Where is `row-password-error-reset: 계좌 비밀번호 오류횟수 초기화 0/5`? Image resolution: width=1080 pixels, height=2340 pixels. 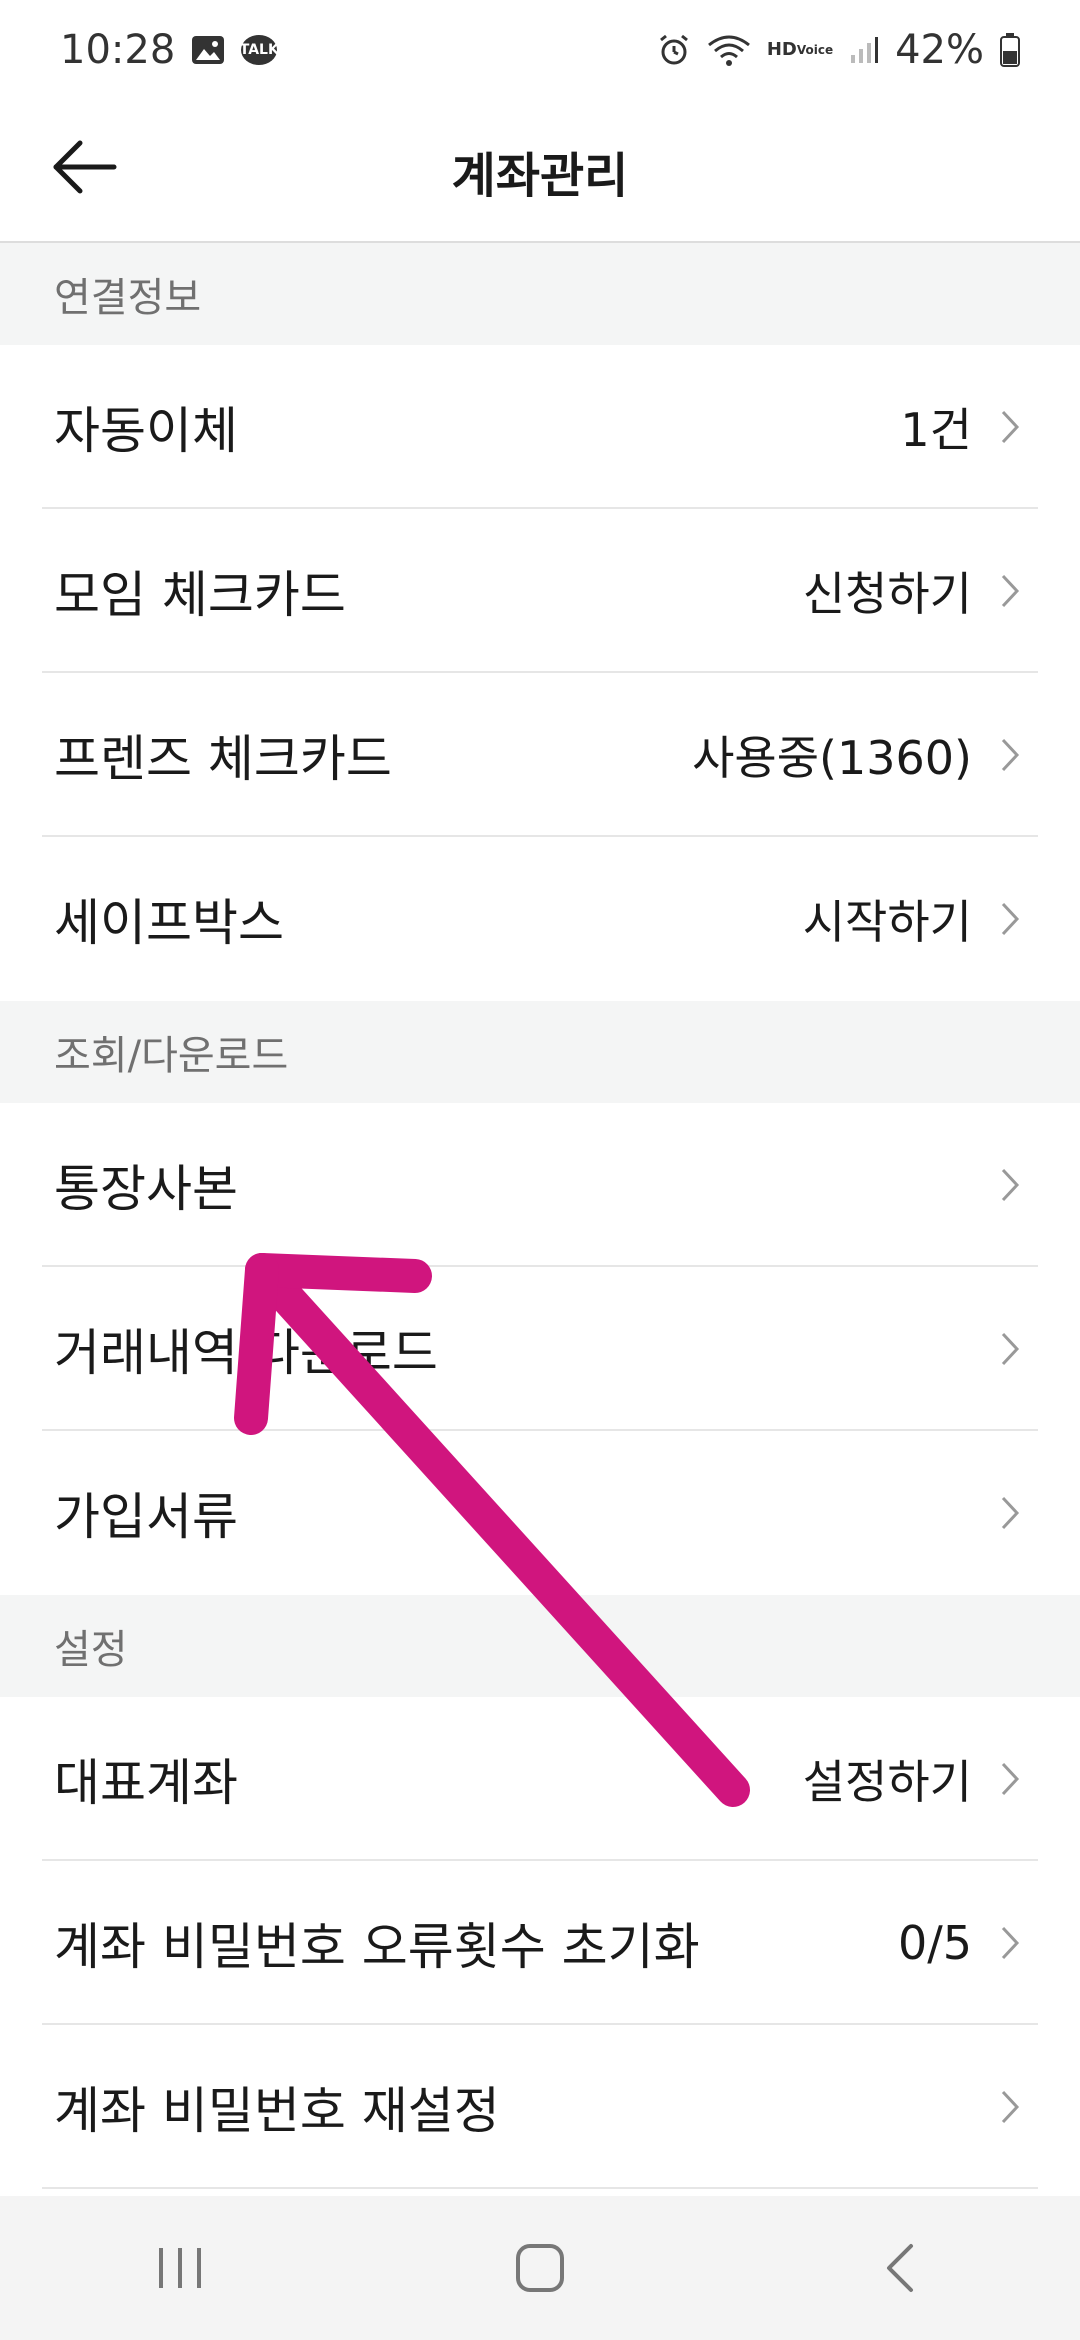
row-password-error-reset: 계좌 비밀번호 오류횟수 초기화 0/5 is located at coordinates (540, 1943).